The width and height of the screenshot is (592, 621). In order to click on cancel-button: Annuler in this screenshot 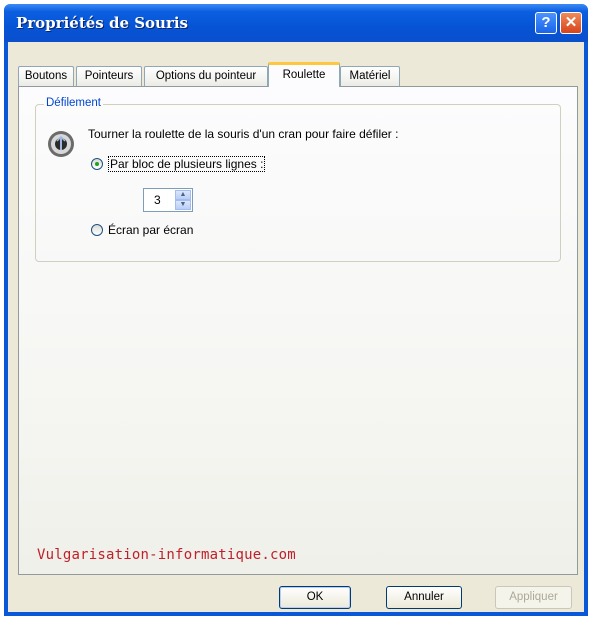, I will do `click(424, 597)`.